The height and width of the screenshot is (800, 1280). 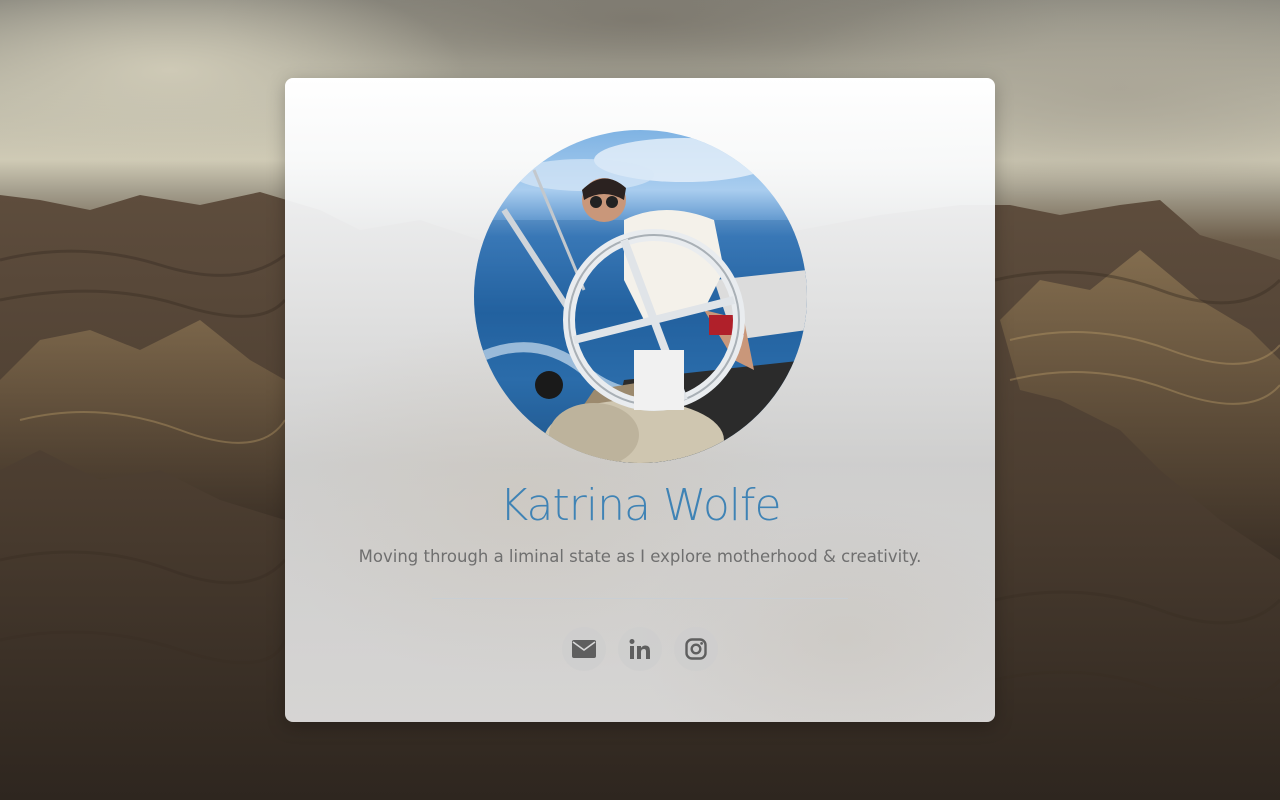 I want to click on envelope-icon, so click(x=584, y=649).